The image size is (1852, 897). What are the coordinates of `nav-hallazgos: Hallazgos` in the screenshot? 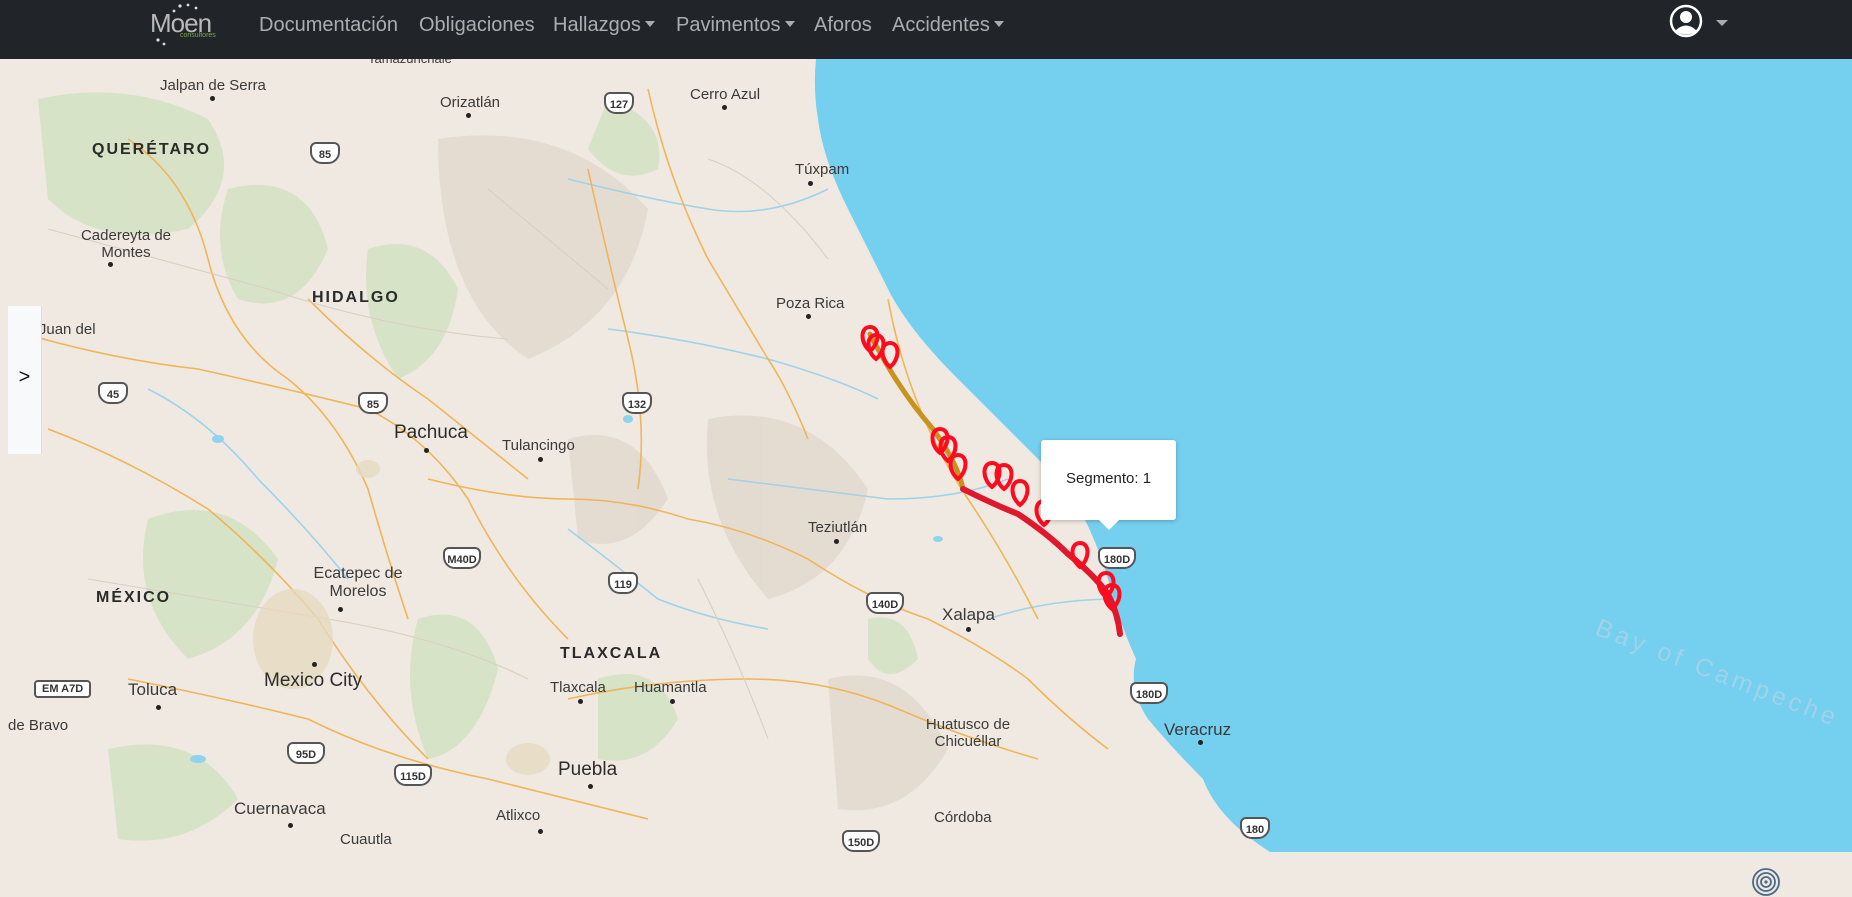 It's located at (604, 25).